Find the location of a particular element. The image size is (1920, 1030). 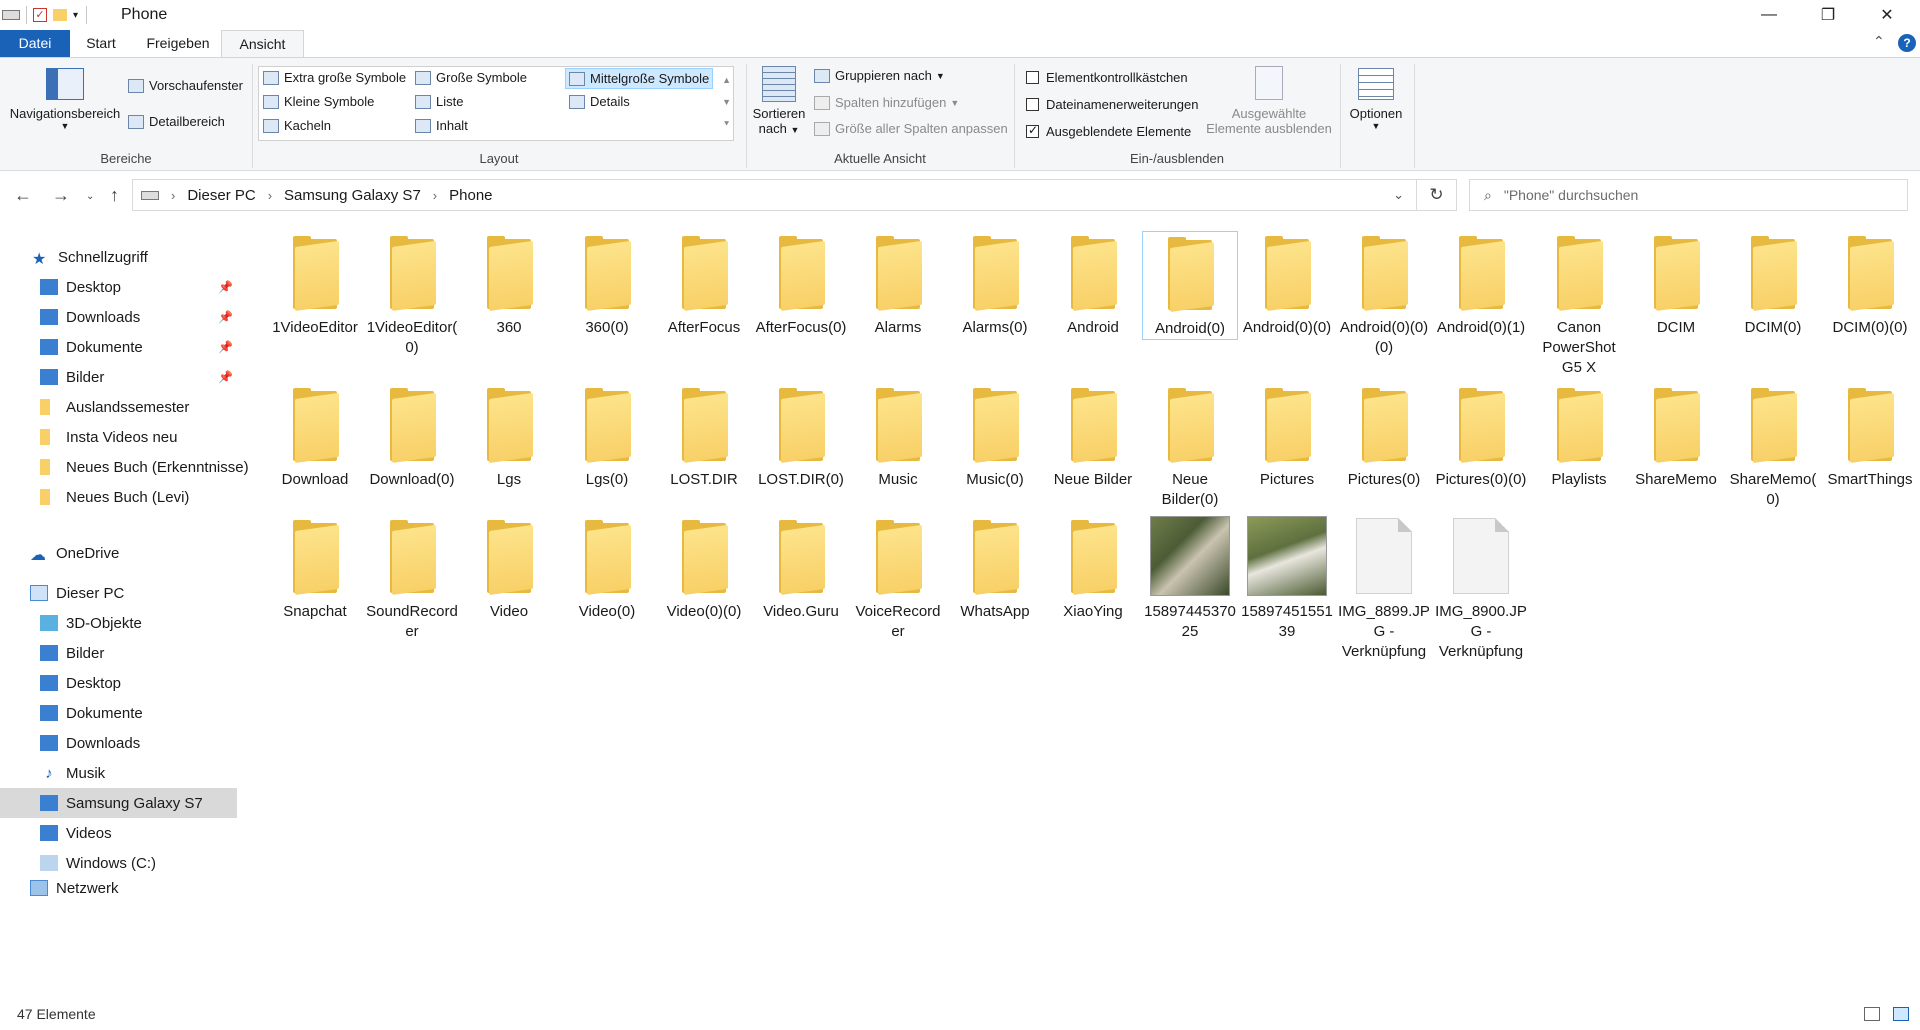

folder-item: Pictures is located at coordinates (1287, 436).